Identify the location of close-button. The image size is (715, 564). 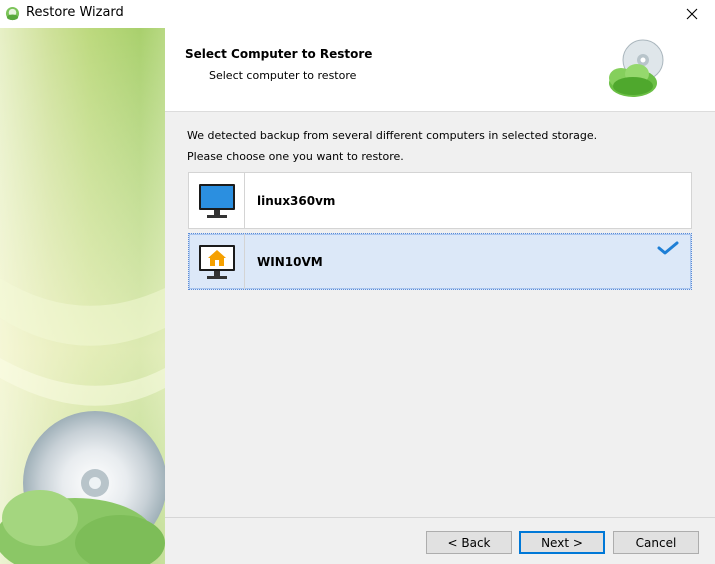
(692, 14).